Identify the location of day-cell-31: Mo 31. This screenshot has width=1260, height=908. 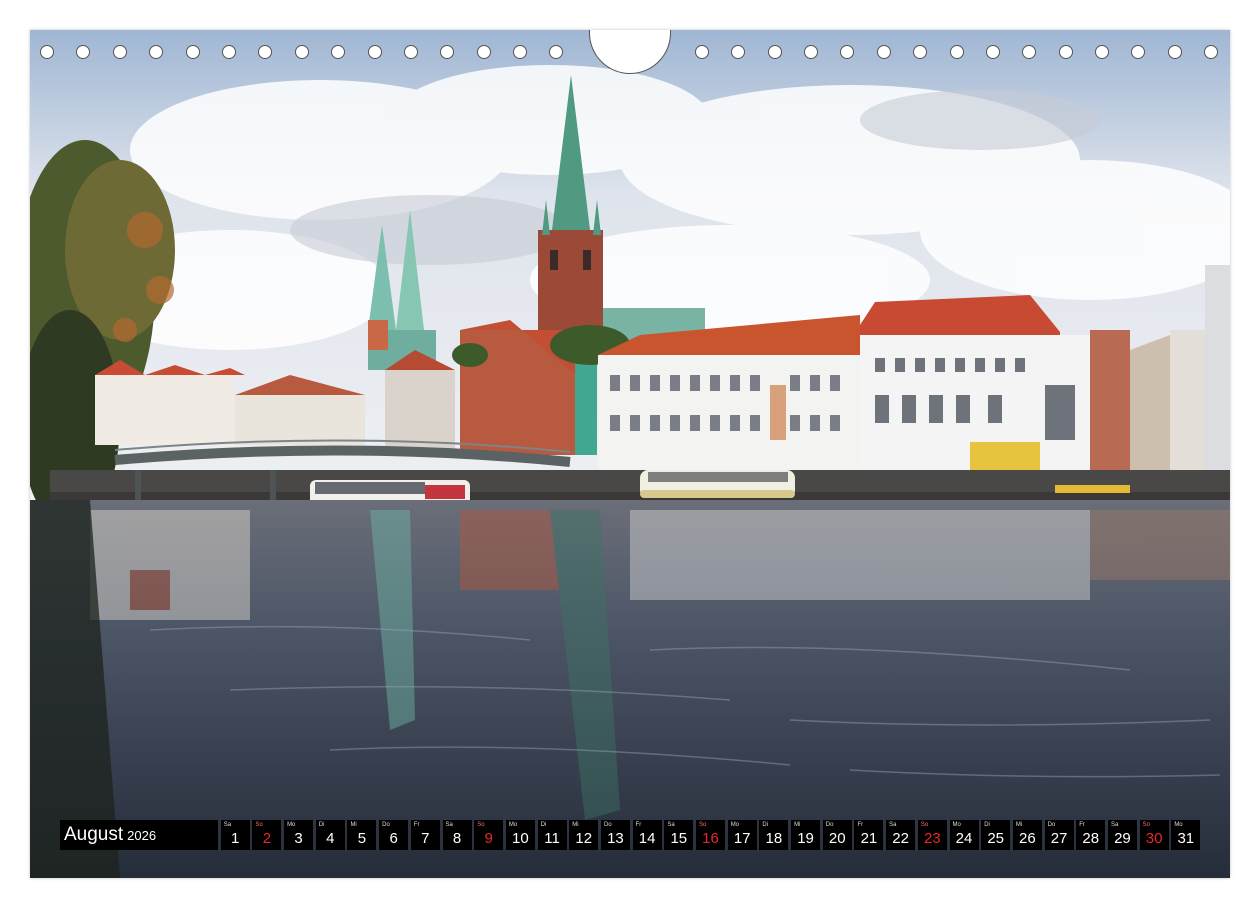
(1186, 835).